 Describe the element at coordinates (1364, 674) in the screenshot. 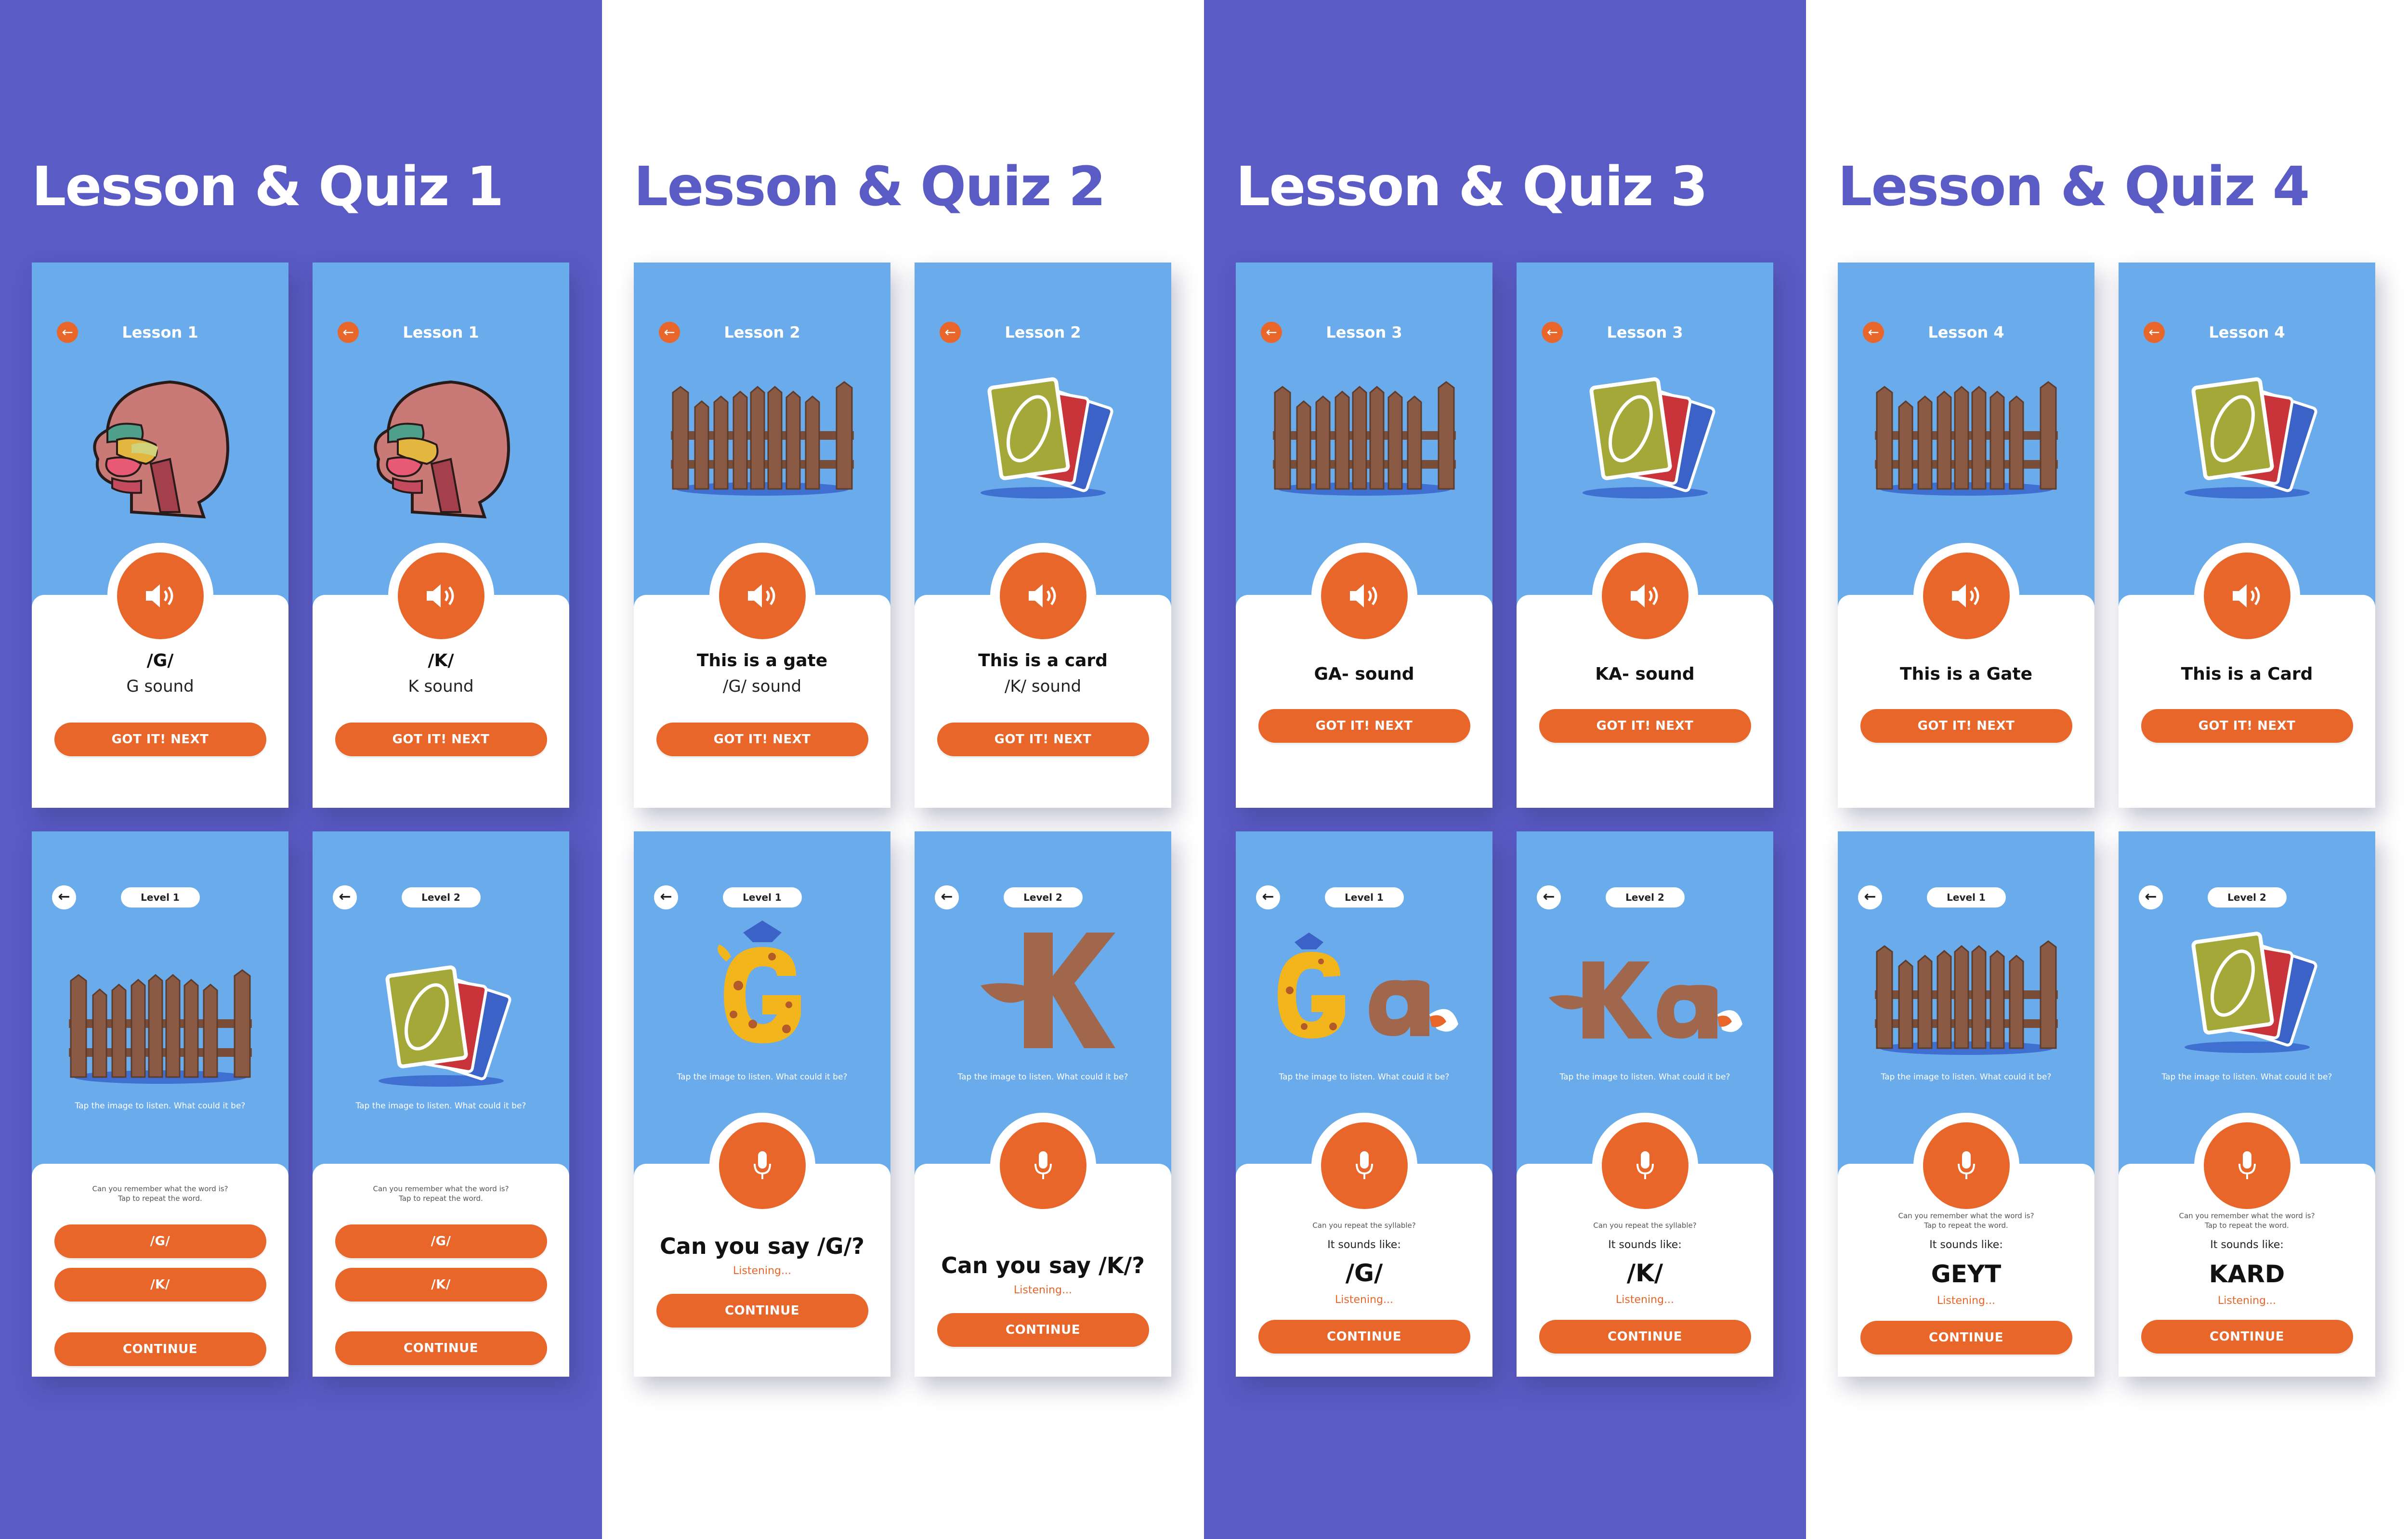

I see `lesson-line-1: GA- sound` at that location.